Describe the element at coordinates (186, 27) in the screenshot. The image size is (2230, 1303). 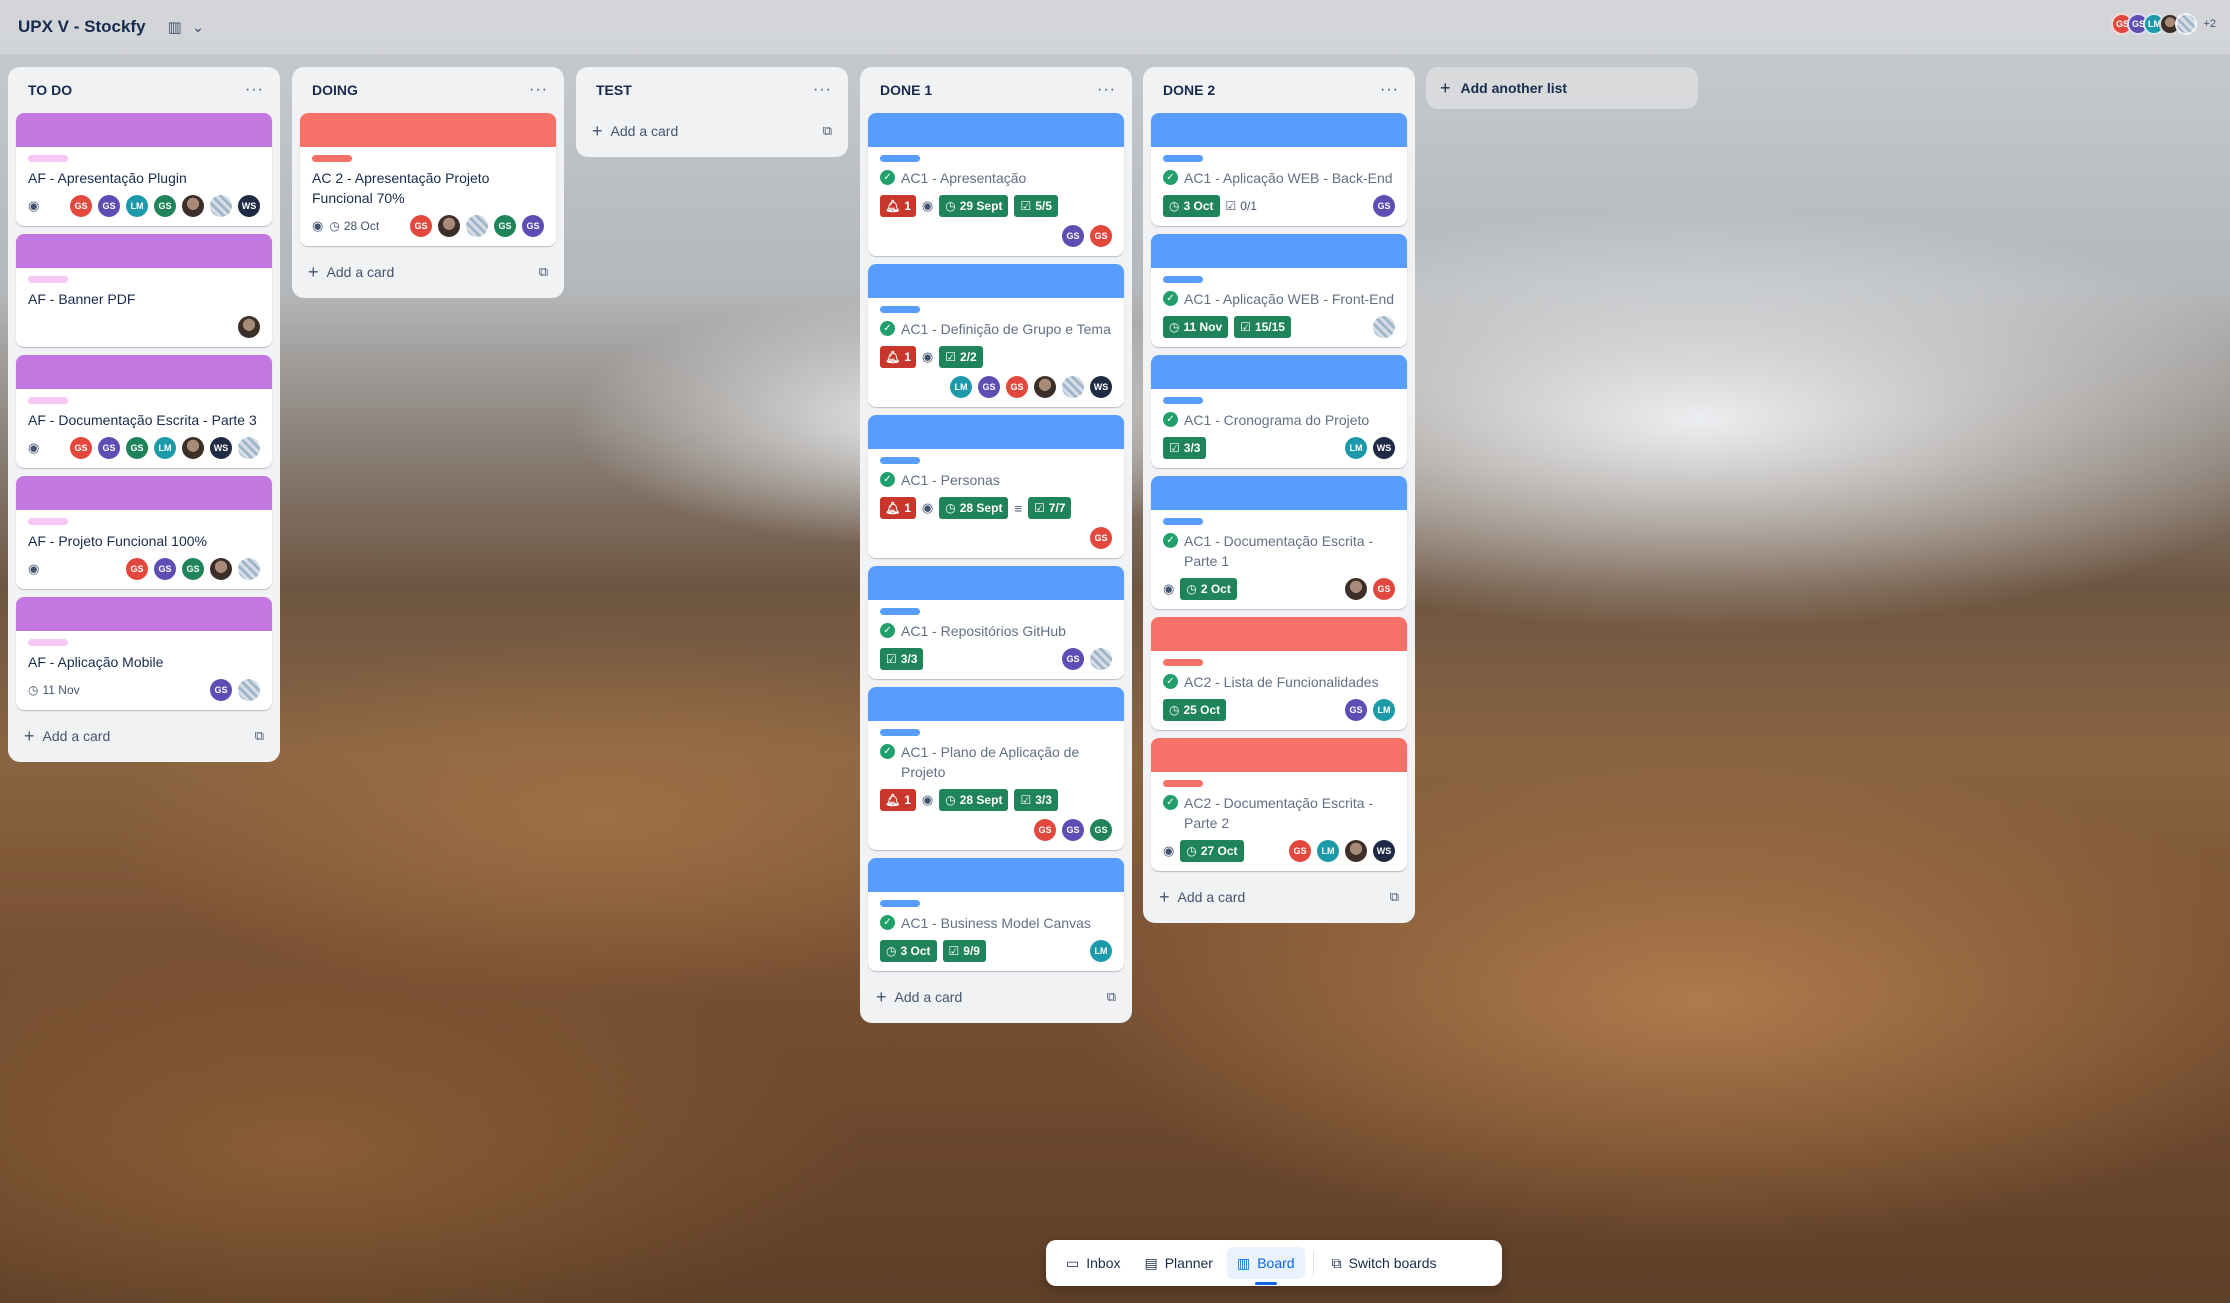
I see `view-switcher: ▥ ⌄` at that location.